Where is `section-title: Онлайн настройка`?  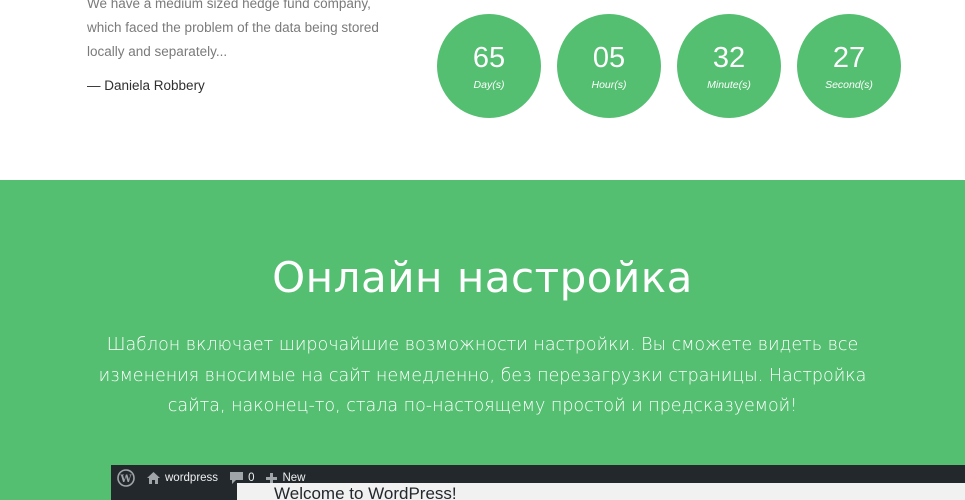
section-title: Онлайн настройка is located at coordinates (482, 277).